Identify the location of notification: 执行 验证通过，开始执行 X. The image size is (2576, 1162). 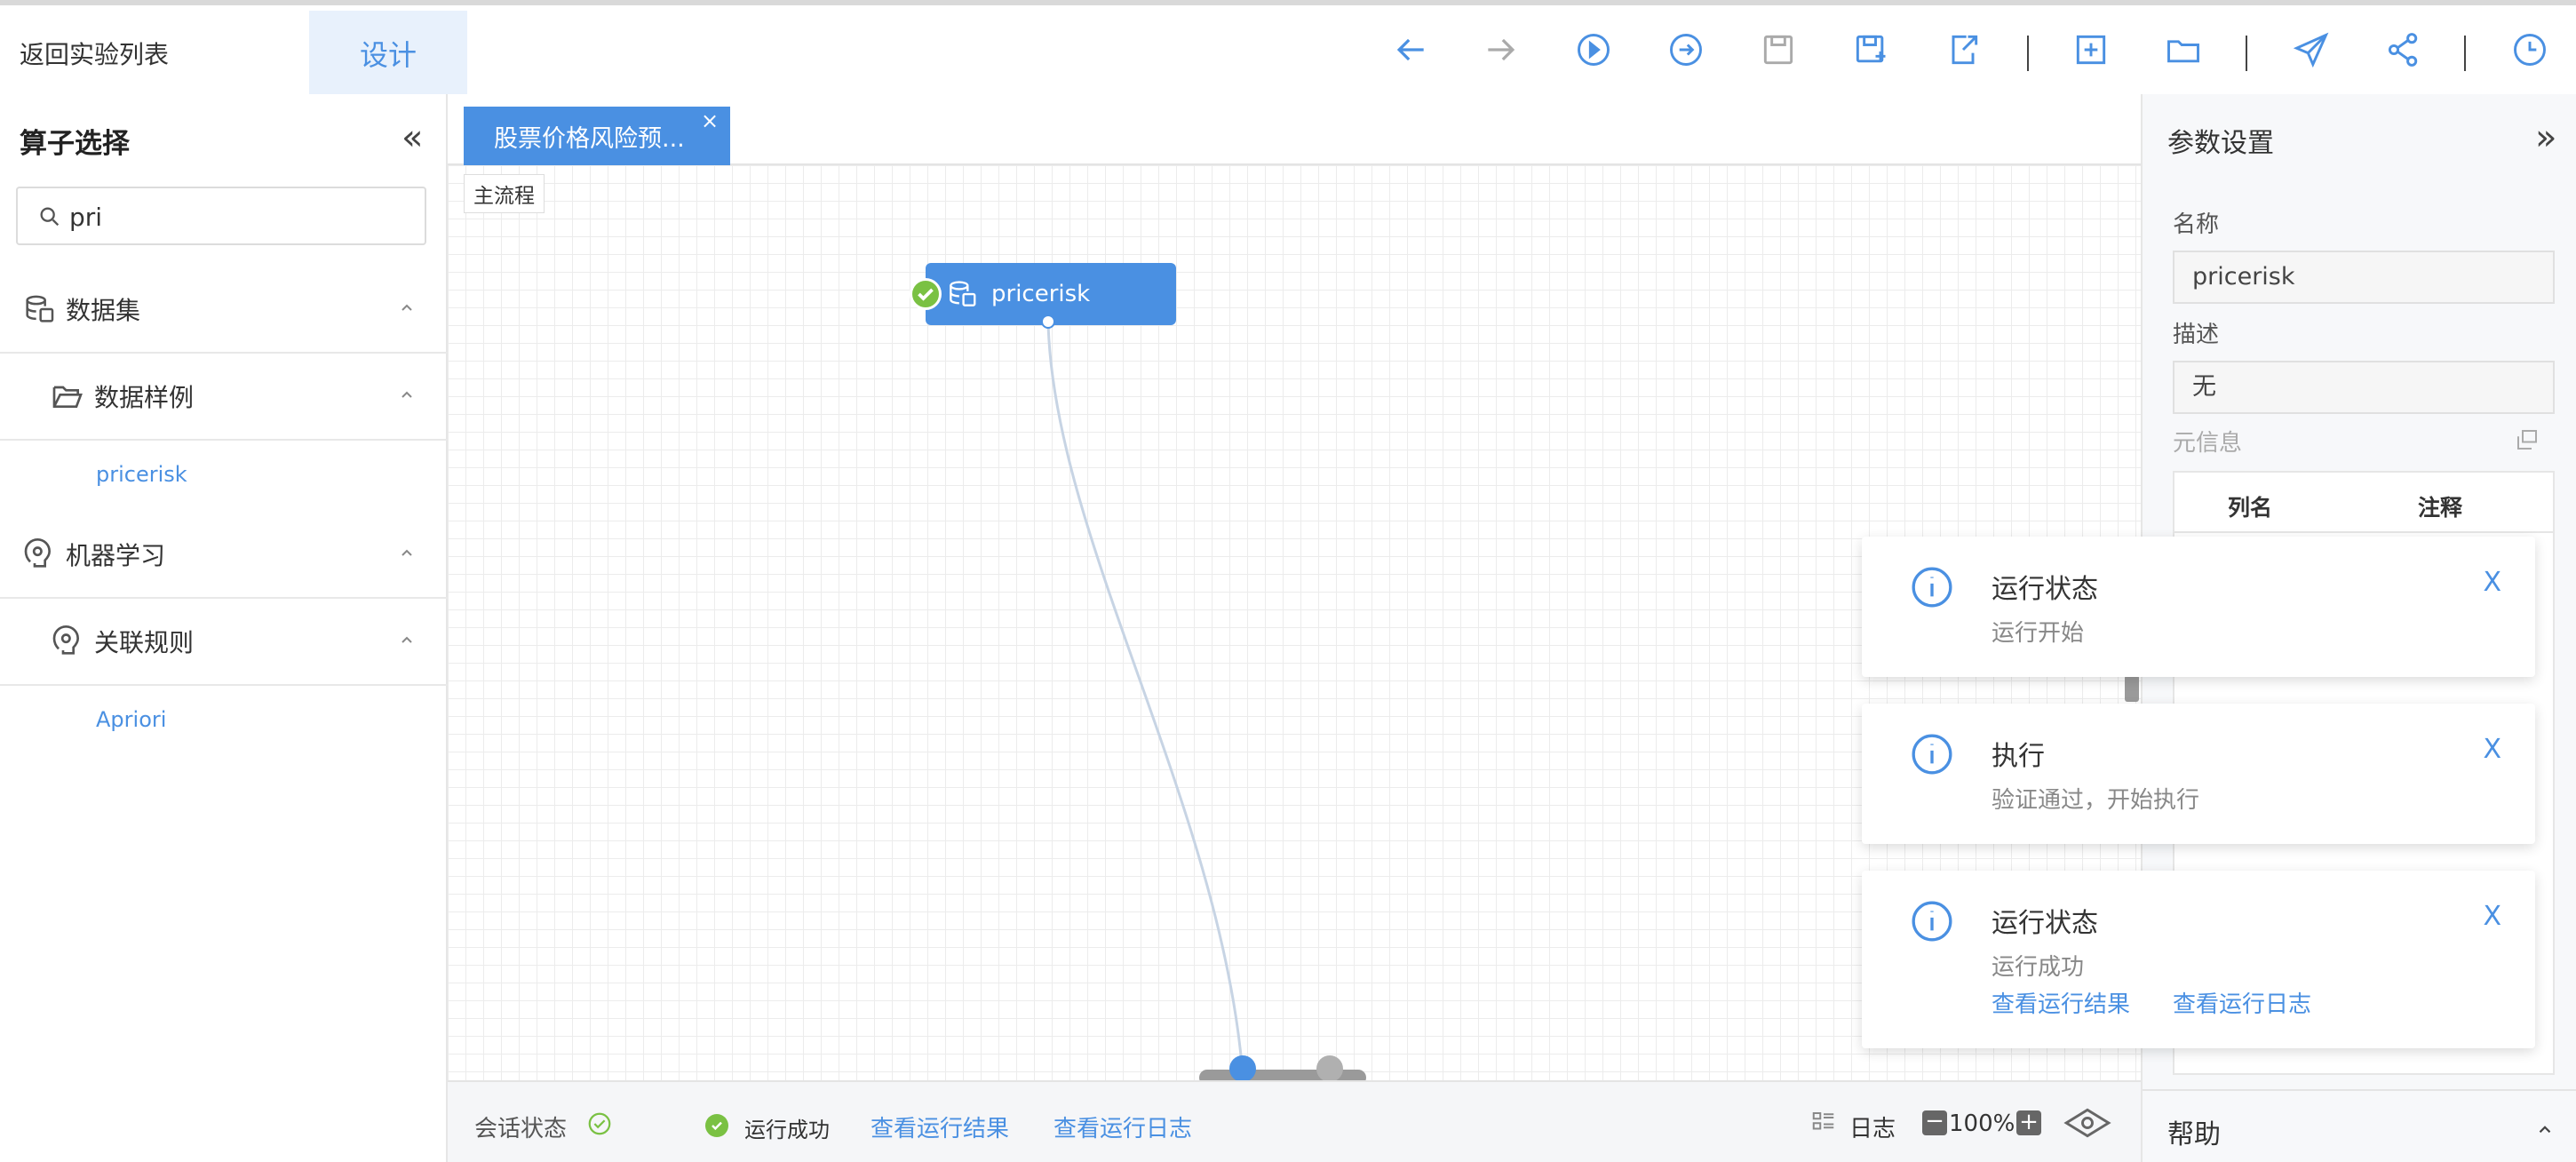
(2198, 774).